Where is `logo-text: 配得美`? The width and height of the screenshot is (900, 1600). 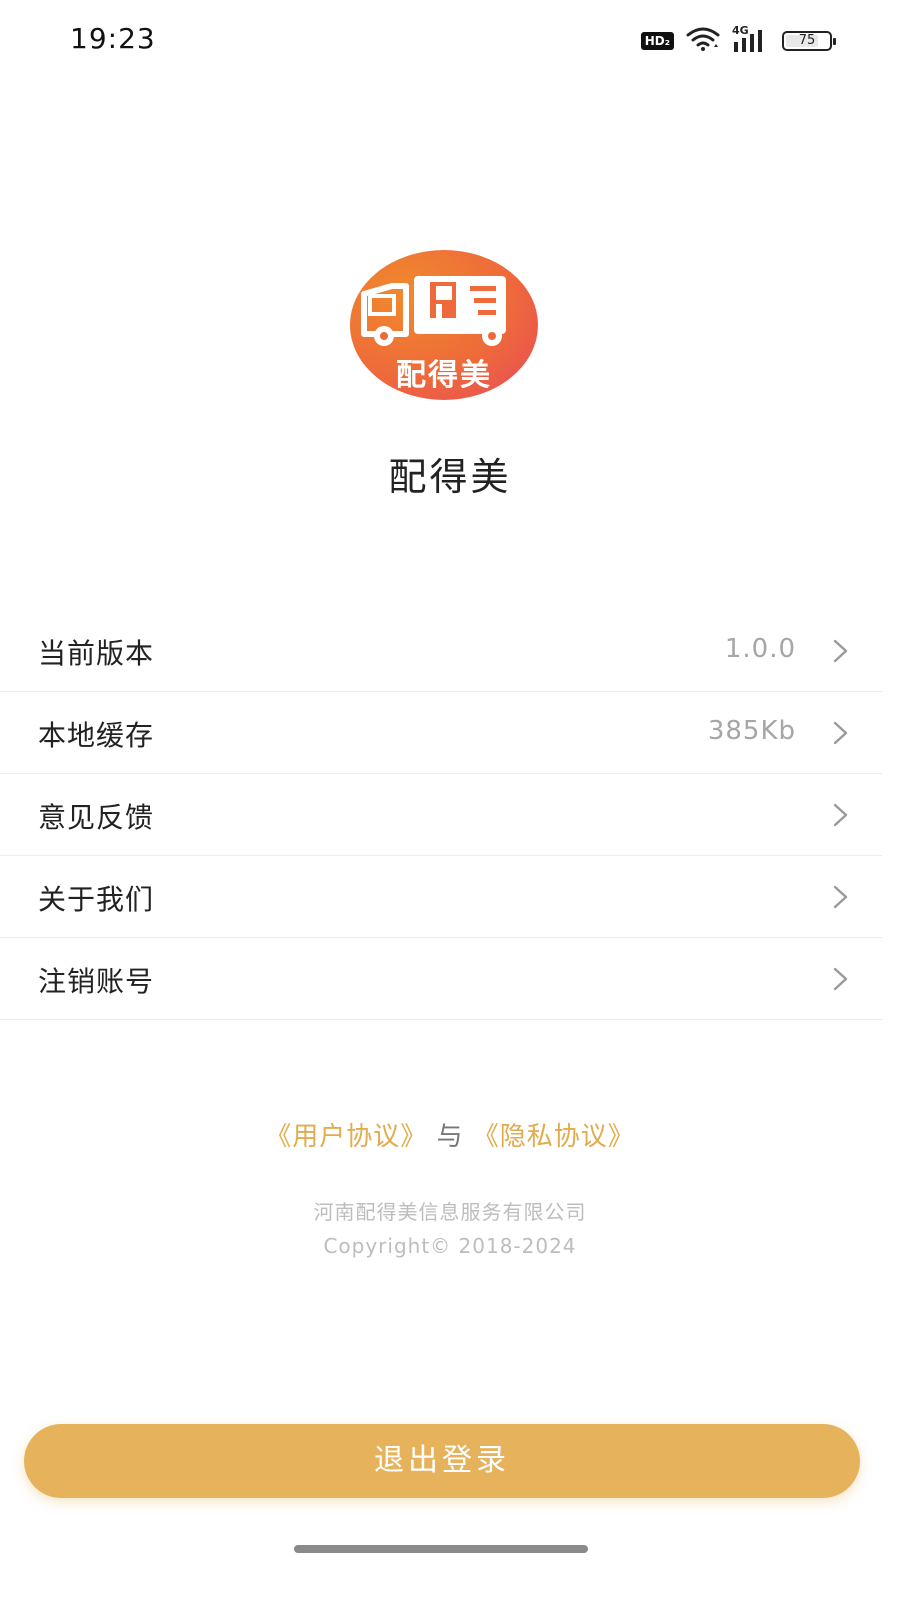 logo-text: 配得美 is located at coordinates (444, 375).